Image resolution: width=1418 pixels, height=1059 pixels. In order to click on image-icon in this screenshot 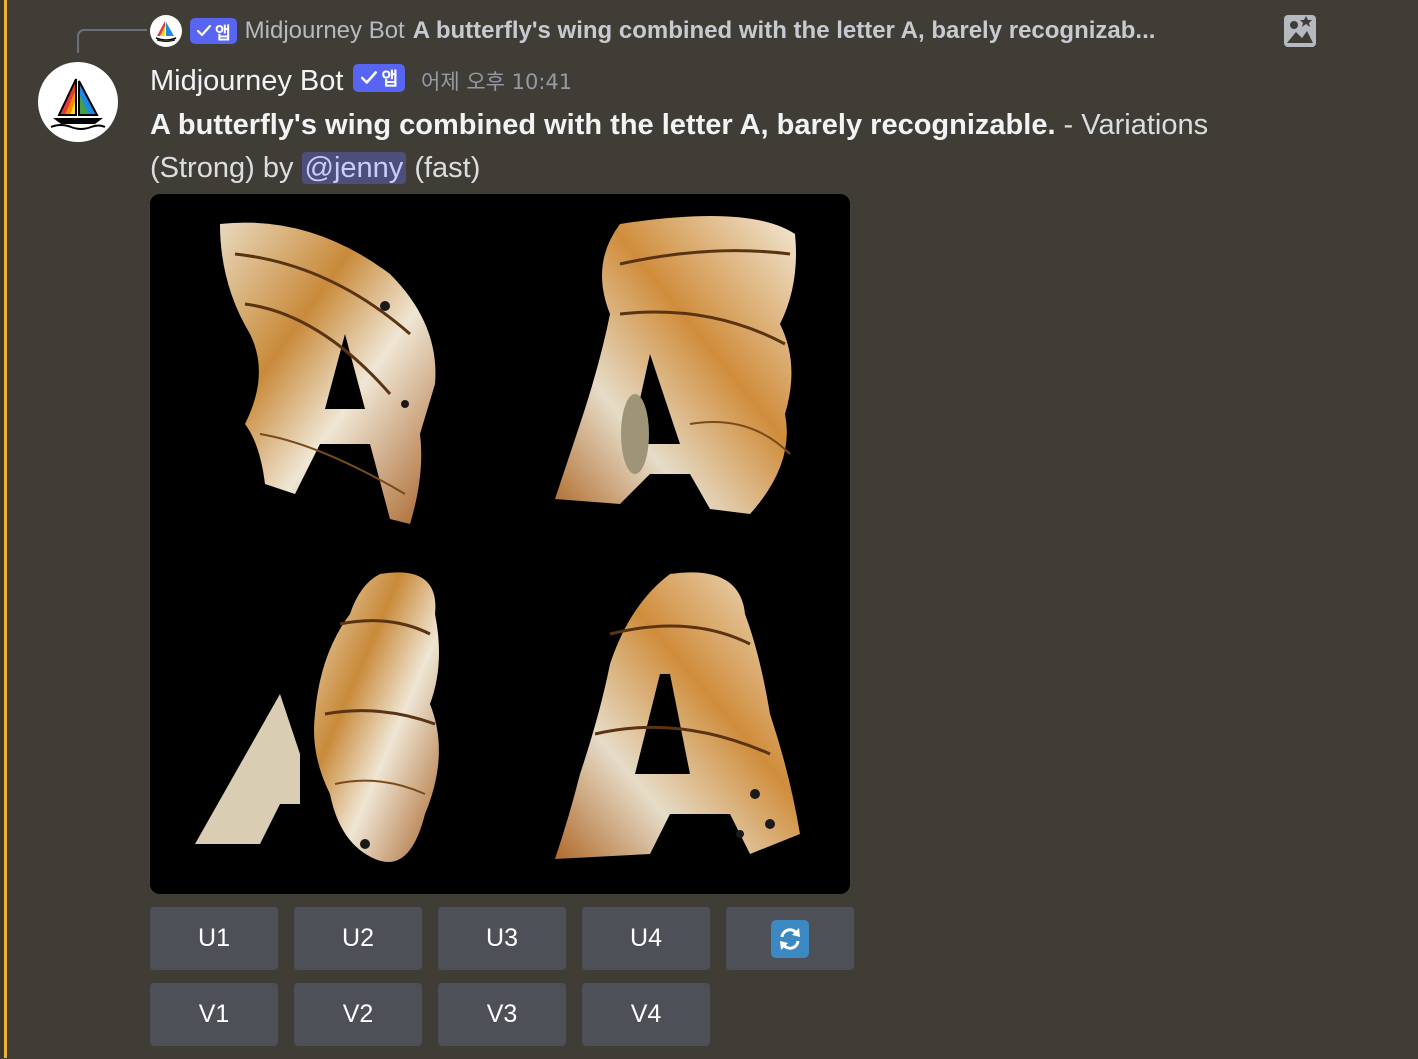, I will do `click(1300, 31)`.